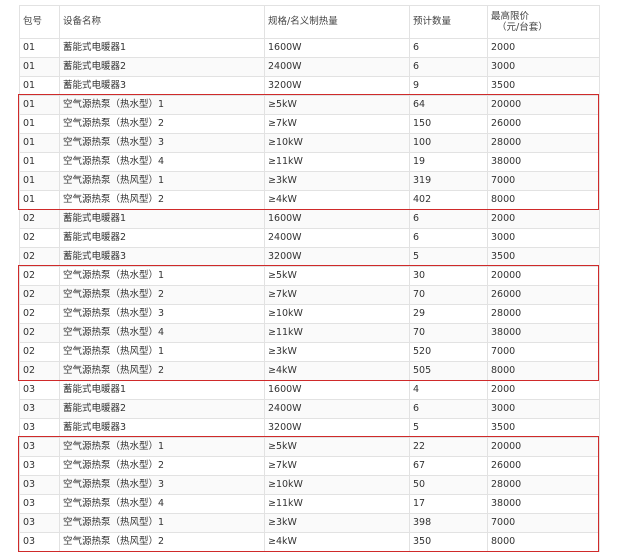  Describe the element at coordinates (448, 352) in the screenshot. I see `cell-quantity: 520` at that location.